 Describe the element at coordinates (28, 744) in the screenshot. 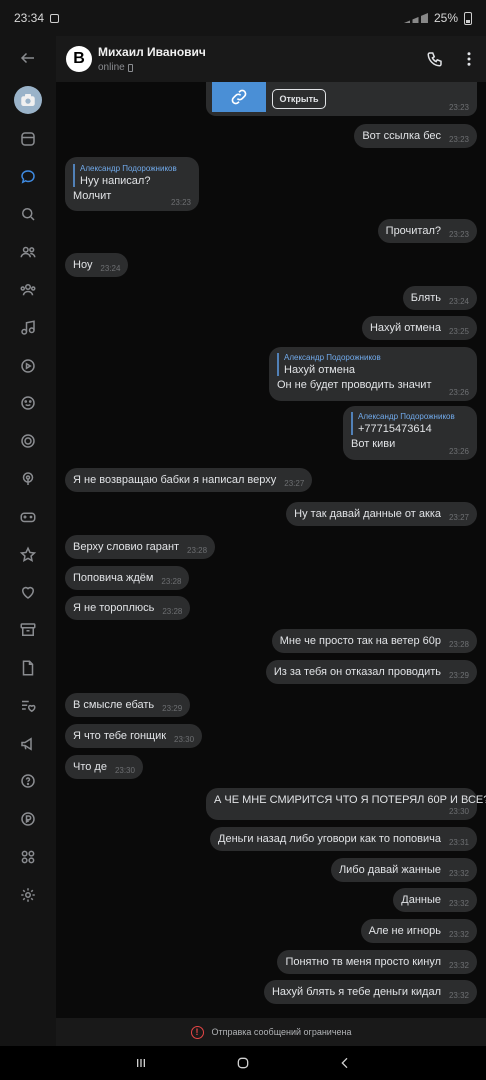

I see `sidebar-item-ads` at that location.